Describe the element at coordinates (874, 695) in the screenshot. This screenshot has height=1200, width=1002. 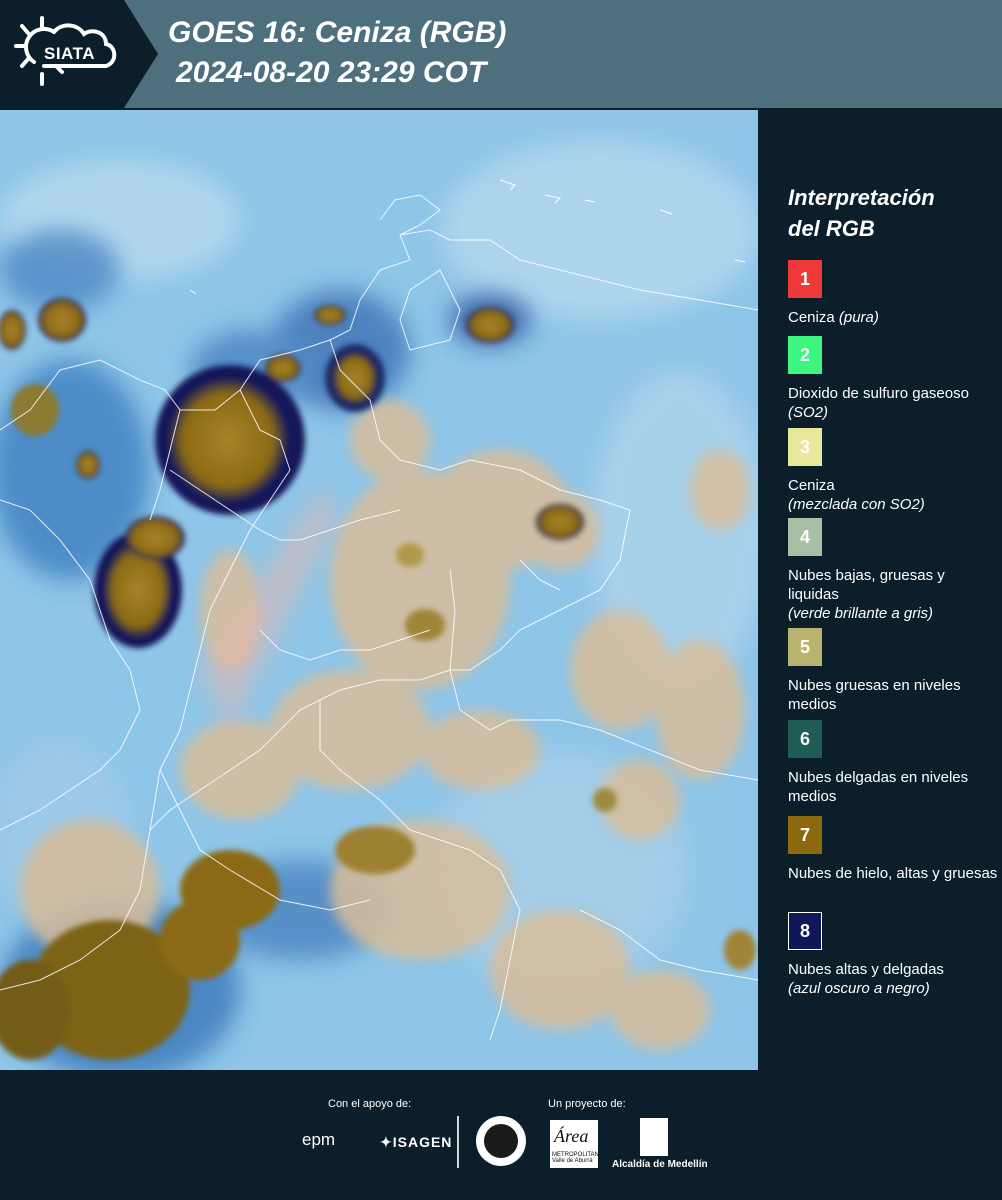
I see `legend-text-5: Nubes gruesas en niveles medios` at that location.